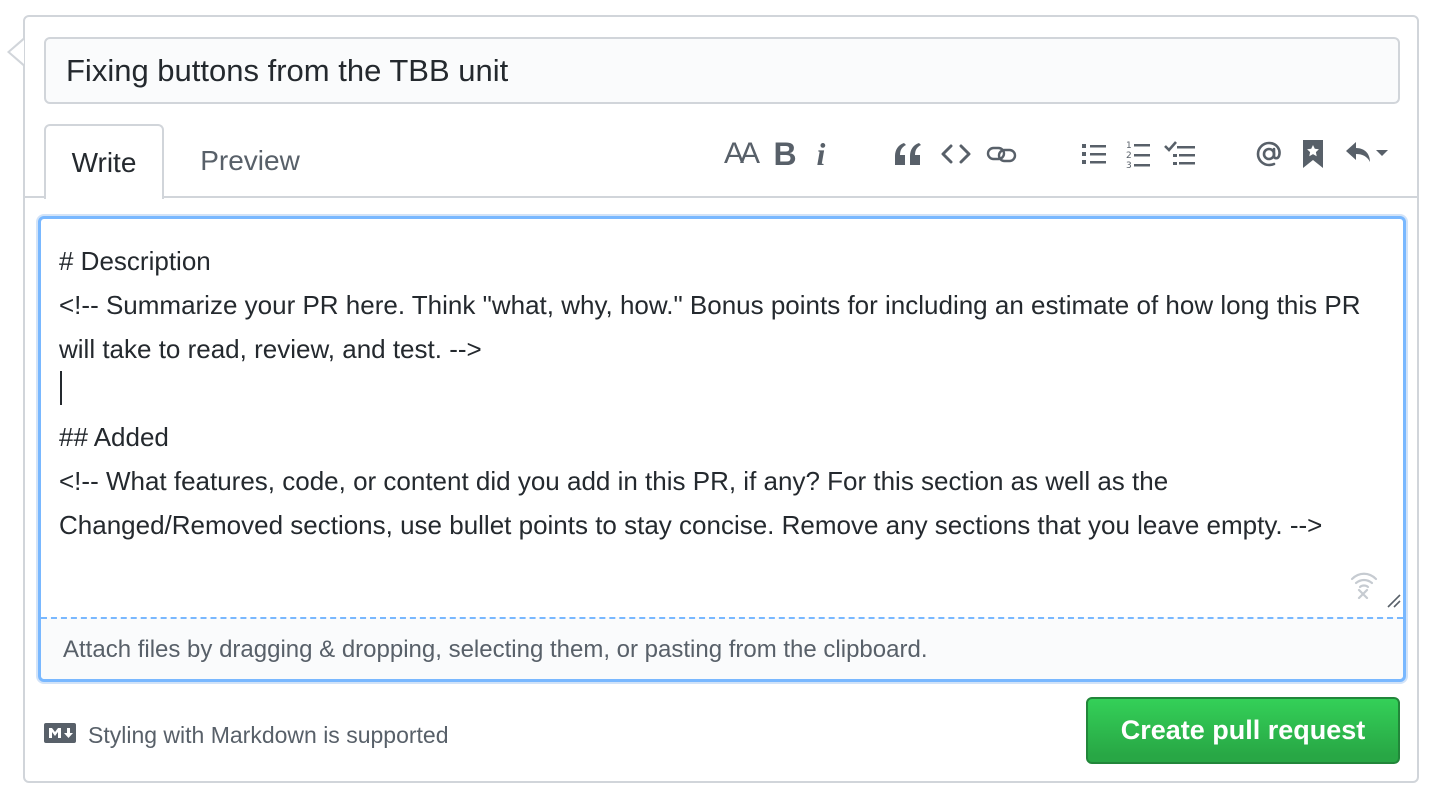 Image resolution: width=1444 pixels, height=798 pixels. I want to click on bold-icon-label: B, so click(785, 154).